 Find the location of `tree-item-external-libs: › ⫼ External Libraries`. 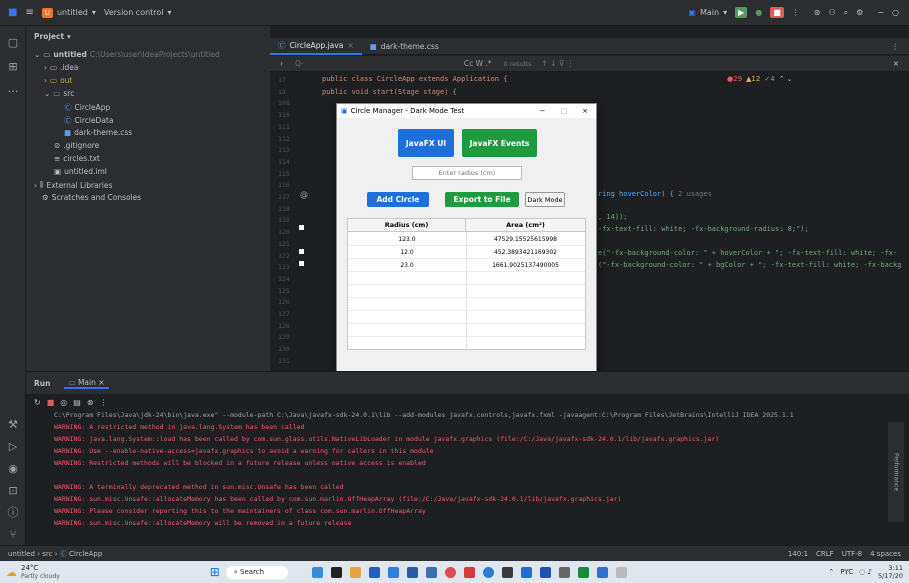

tree-item-external-libs: › ⫼ External Libraries is located at coordinates (73, 185).